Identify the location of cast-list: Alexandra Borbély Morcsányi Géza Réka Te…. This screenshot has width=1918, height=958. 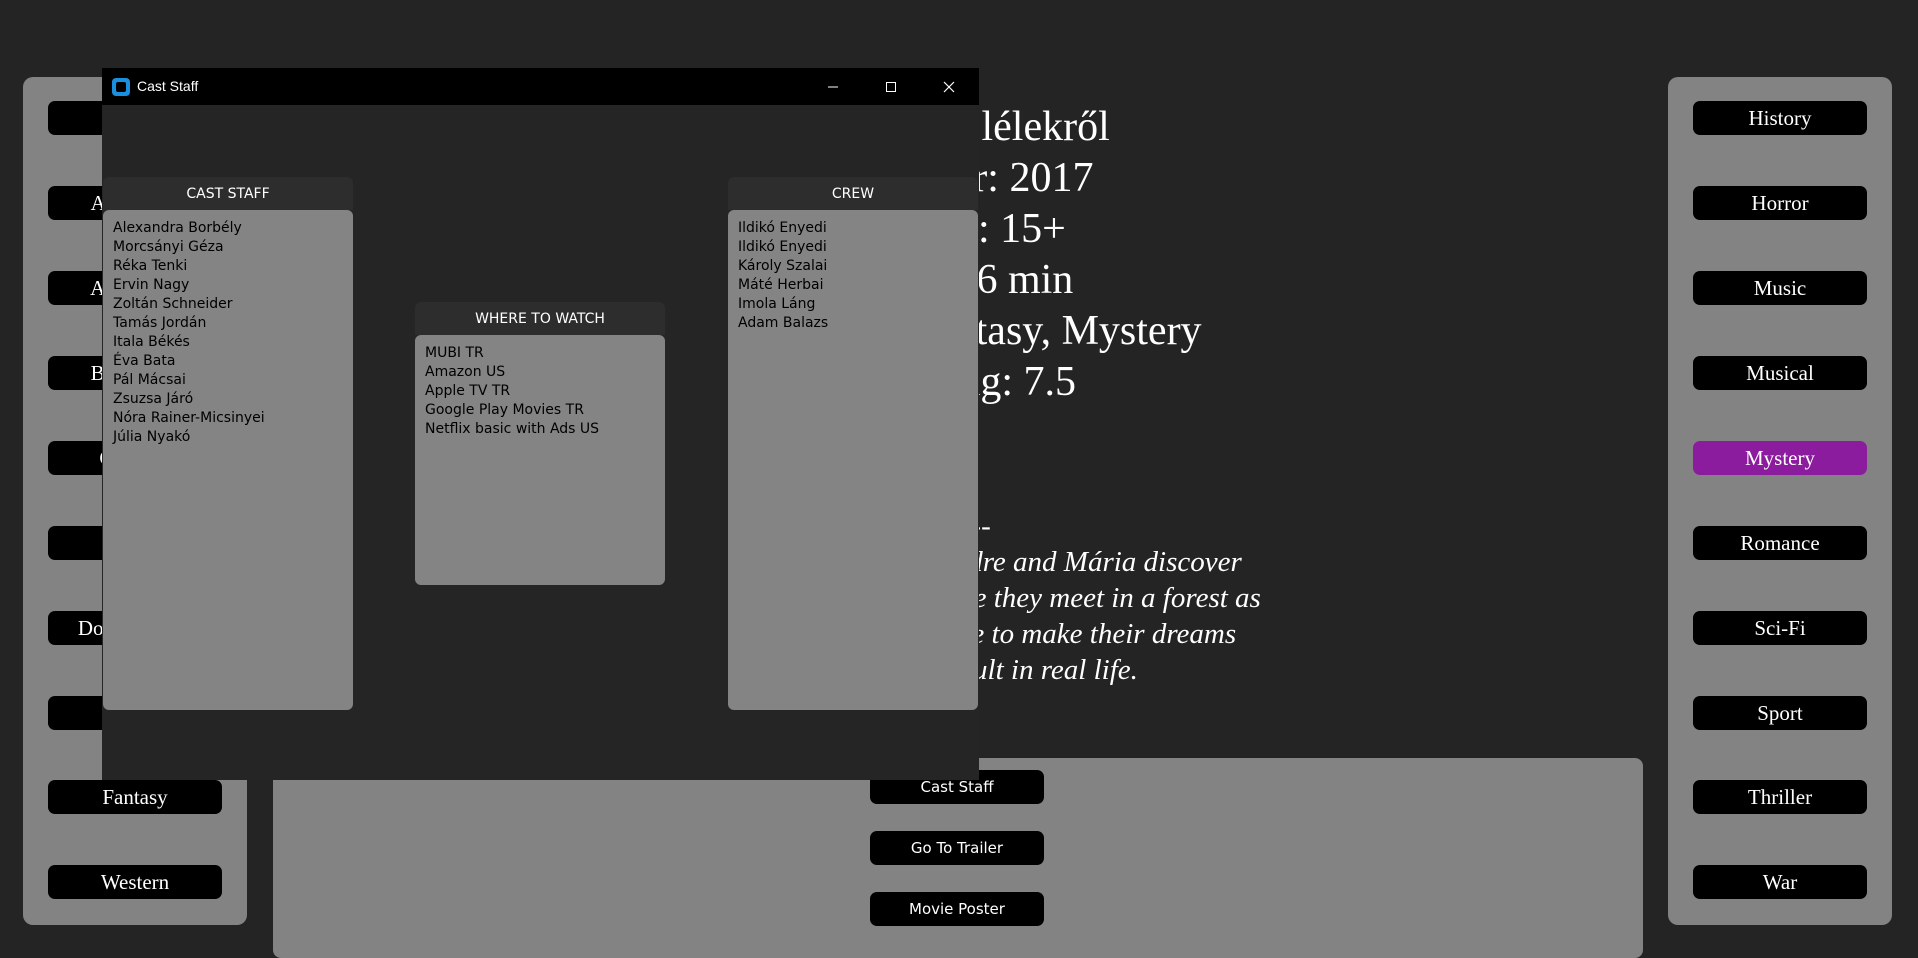
(228, 460).